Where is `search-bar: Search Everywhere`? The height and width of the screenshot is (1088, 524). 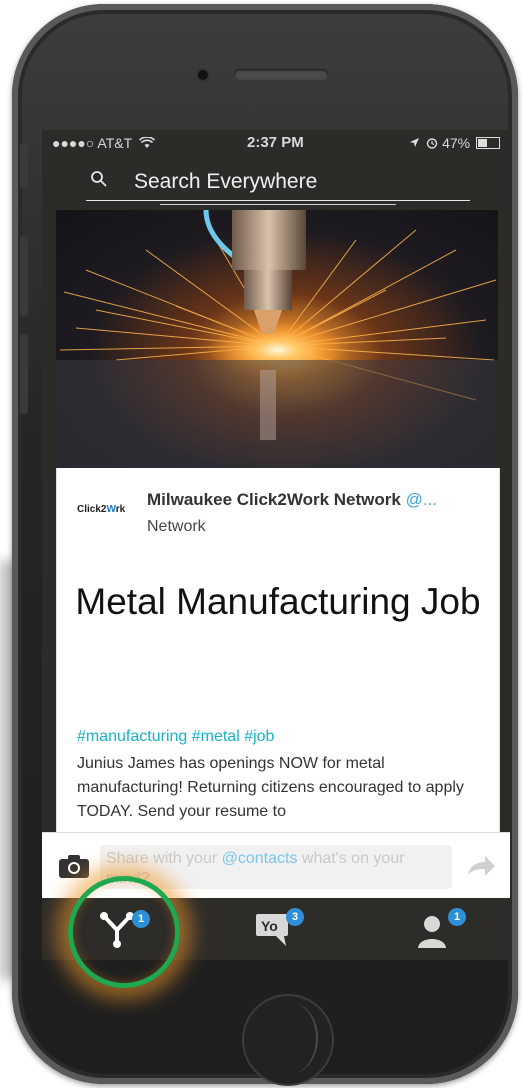
search-bar: Search Everywhere is located at coordinates (278, 180).